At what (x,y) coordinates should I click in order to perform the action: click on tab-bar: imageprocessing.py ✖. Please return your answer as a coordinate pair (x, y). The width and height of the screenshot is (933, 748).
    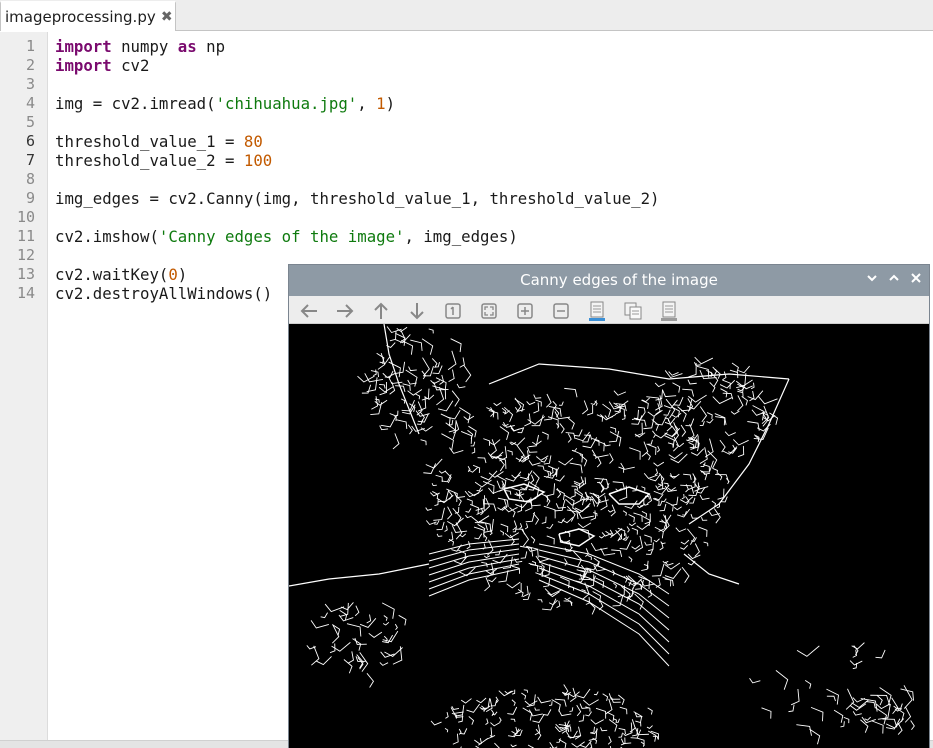
    Looking at the image, I should click on (466, 15).